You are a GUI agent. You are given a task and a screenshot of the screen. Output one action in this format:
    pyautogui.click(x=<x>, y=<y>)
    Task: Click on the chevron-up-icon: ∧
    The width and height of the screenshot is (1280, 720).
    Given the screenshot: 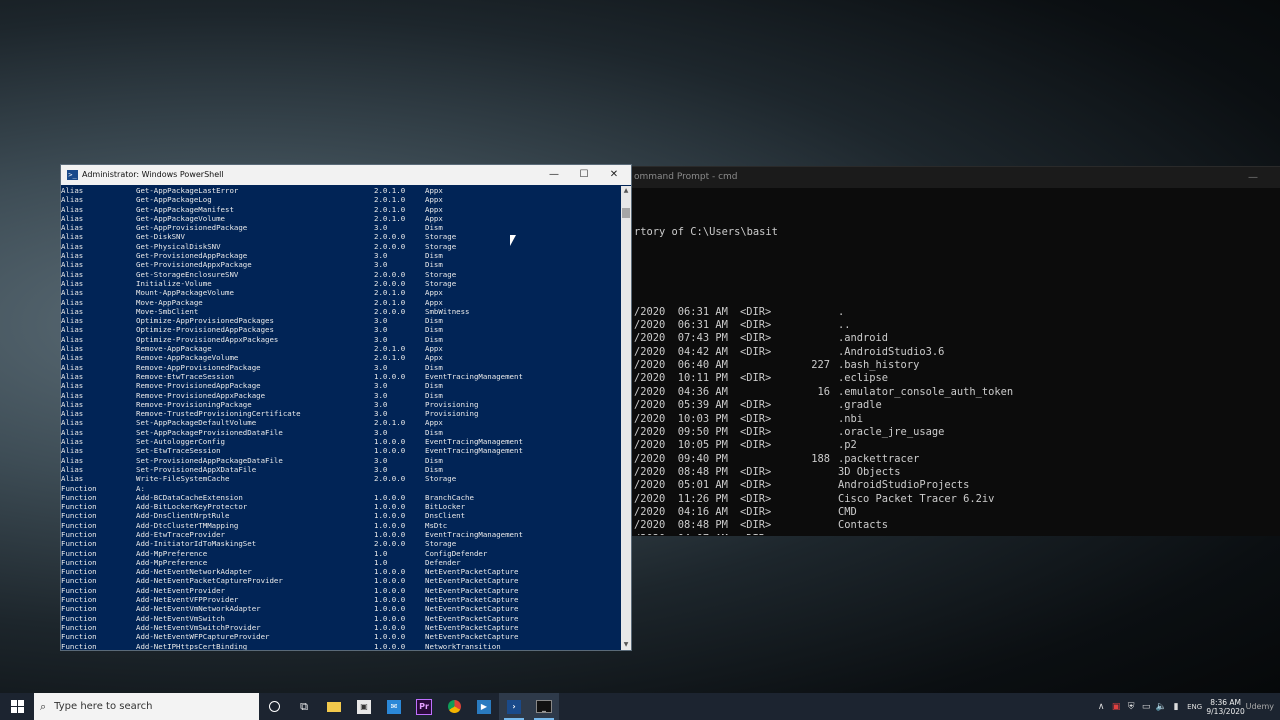 What is the action you would take?
    pyautogui.click(x=1101, y=707)
    